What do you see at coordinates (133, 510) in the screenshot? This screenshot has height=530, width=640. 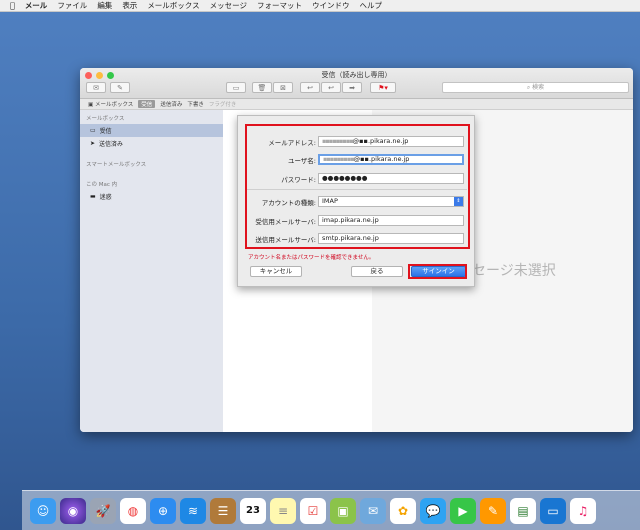 I see `chrome-icon: ◍` at bounding box center [133, 510].